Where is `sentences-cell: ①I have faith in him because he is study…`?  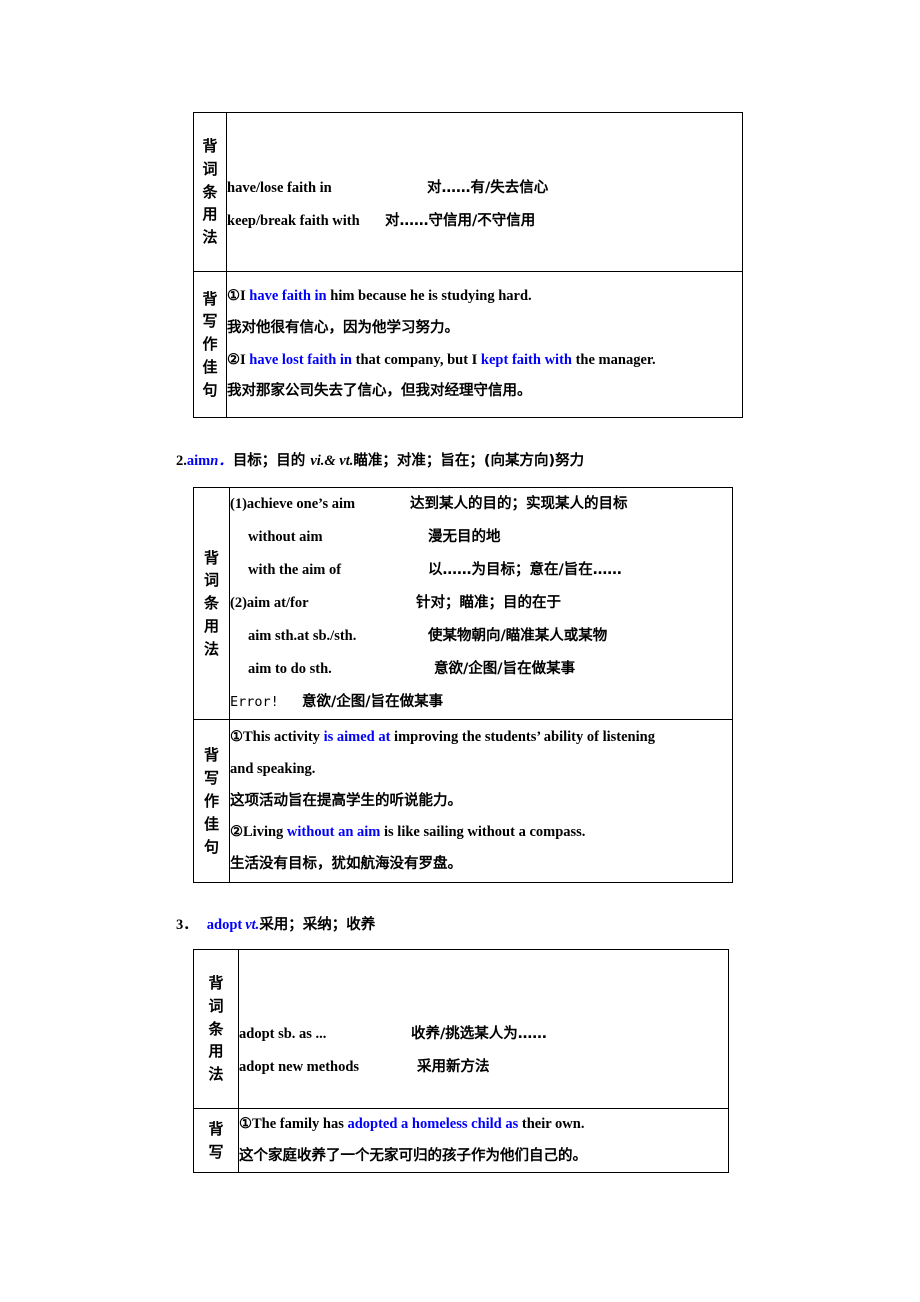
sentences-cell: ①I have faith in him because he is study… is located at coordinates (484, 344).